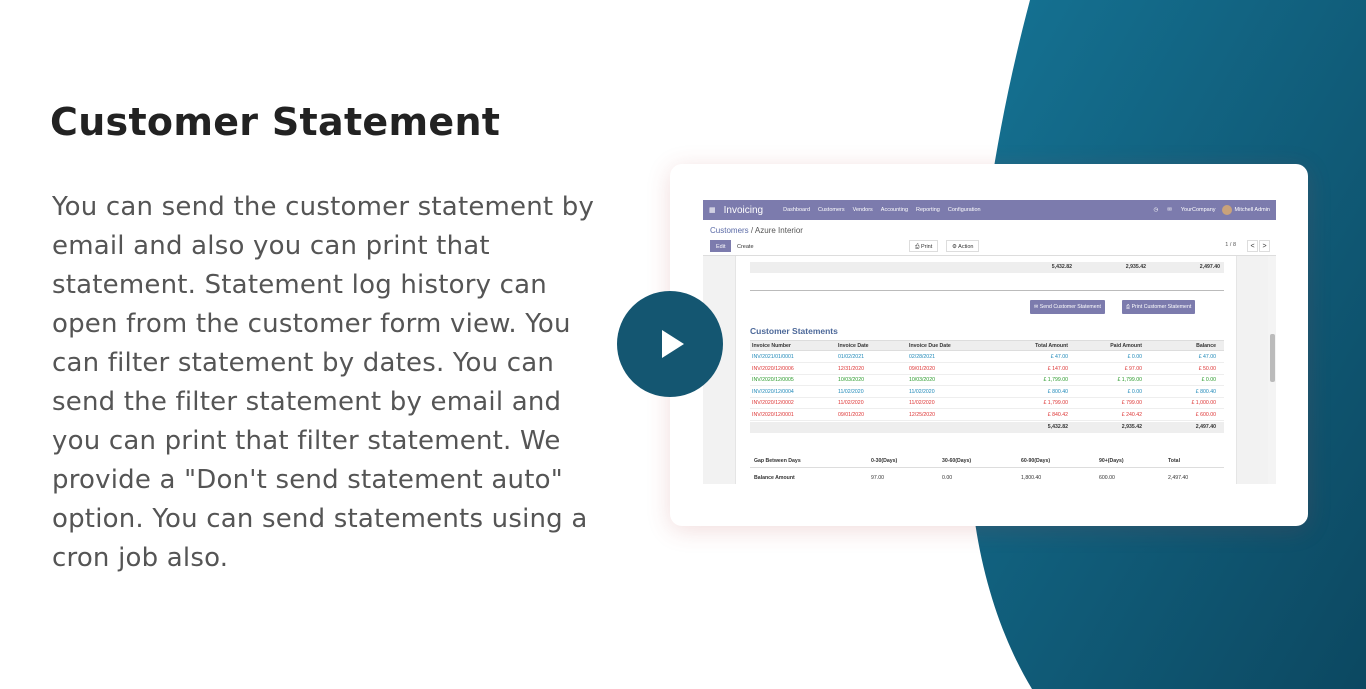  What do you see at coordinates (1055, 380) in the screenshot?
I see `cell-total: £ 1,799.00` at bounding box center [1055, 380].